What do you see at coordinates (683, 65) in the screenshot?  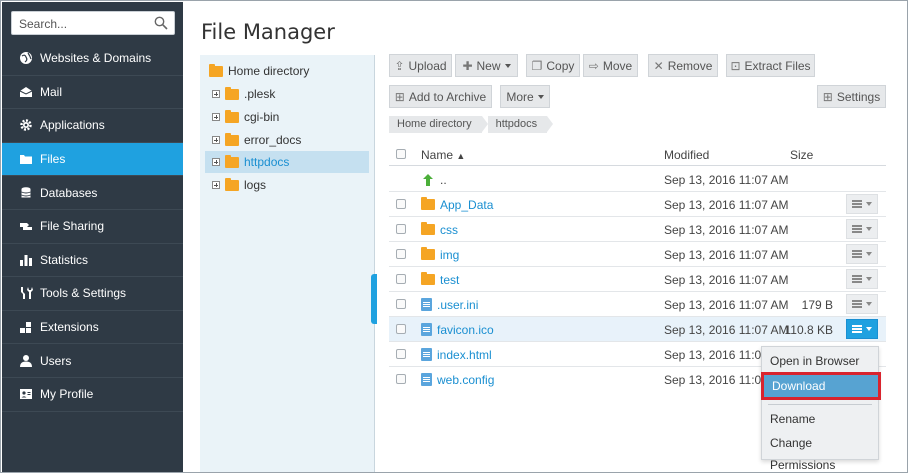 I see `remove-button: ✕ Remove` at bounding box center [683, 65].